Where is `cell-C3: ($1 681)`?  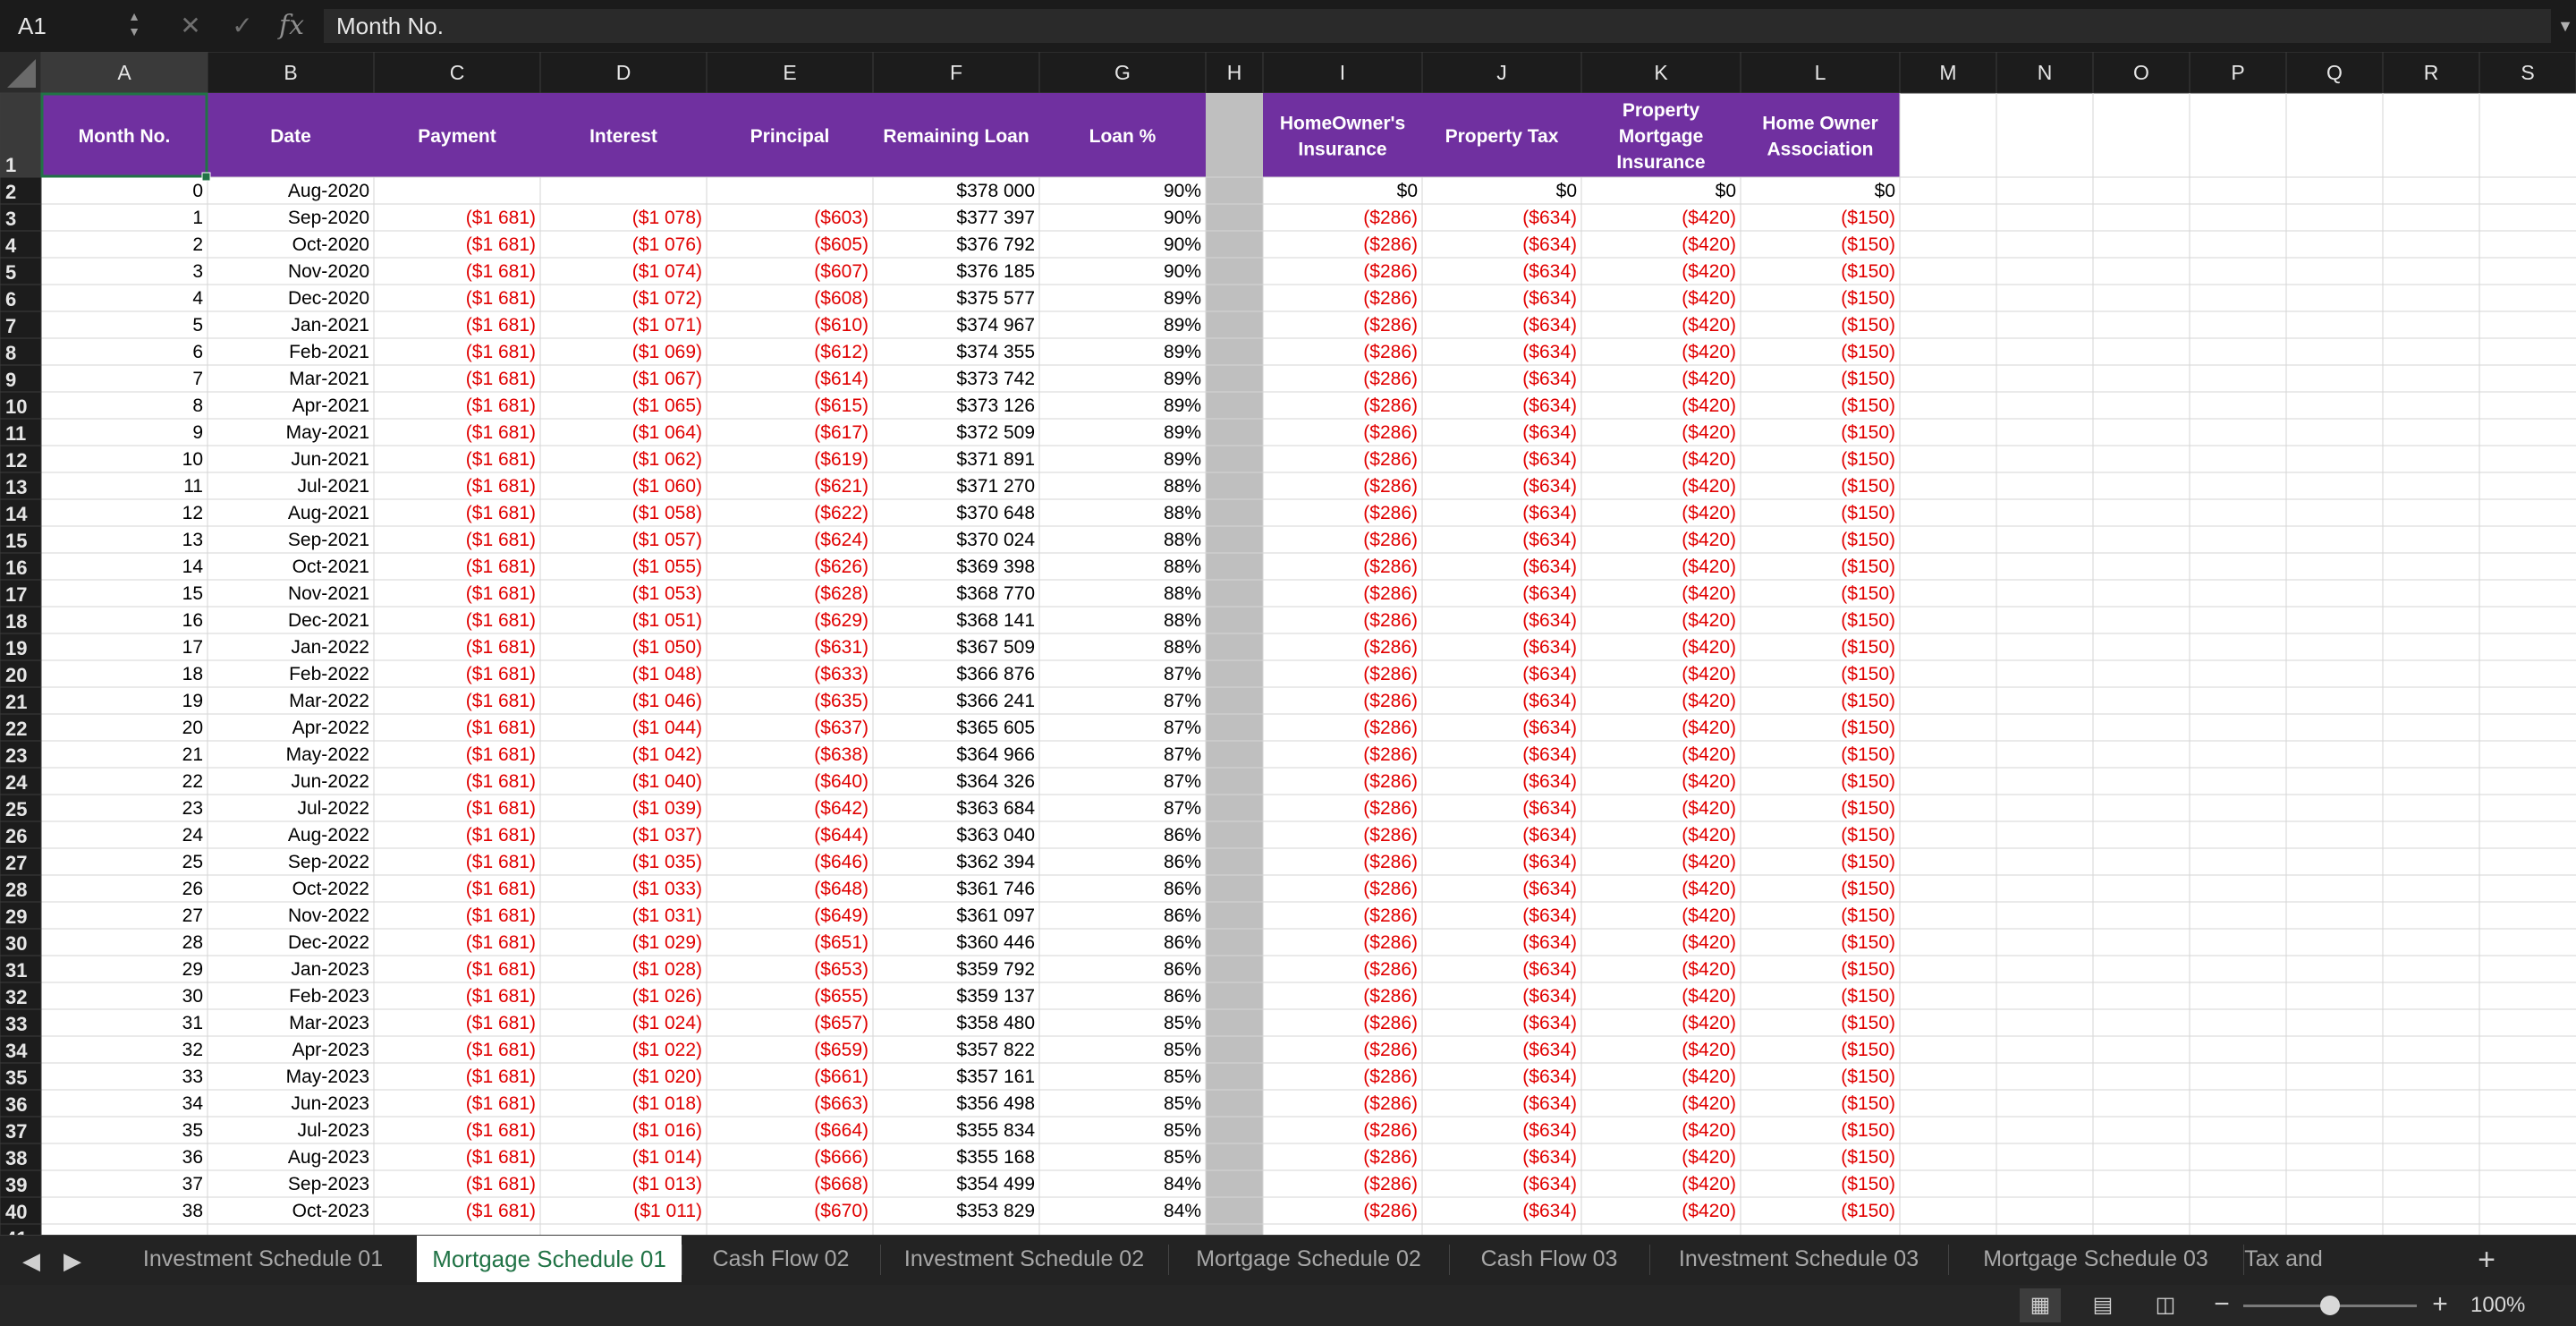
cell-C3: ($1 681) is located at coordinates (501, 218).